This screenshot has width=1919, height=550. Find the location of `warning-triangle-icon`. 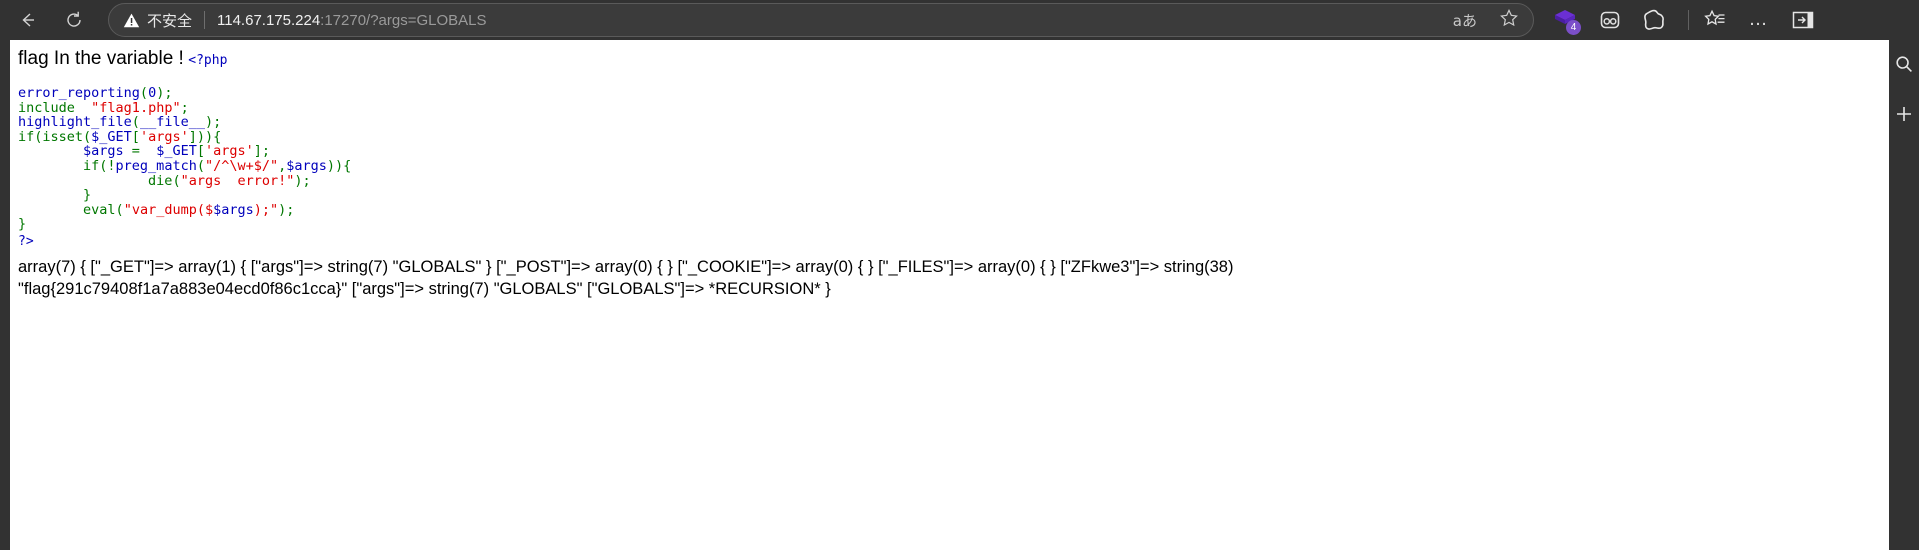

warning-triangle-icon is located at coordinates (131, 20).